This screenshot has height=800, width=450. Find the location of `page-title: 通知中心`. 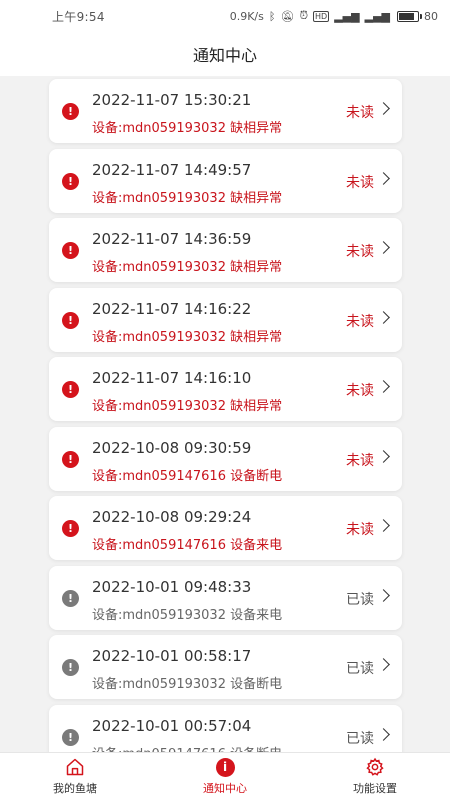

page-title: 通知中心 is located at coordinates (224, 55).